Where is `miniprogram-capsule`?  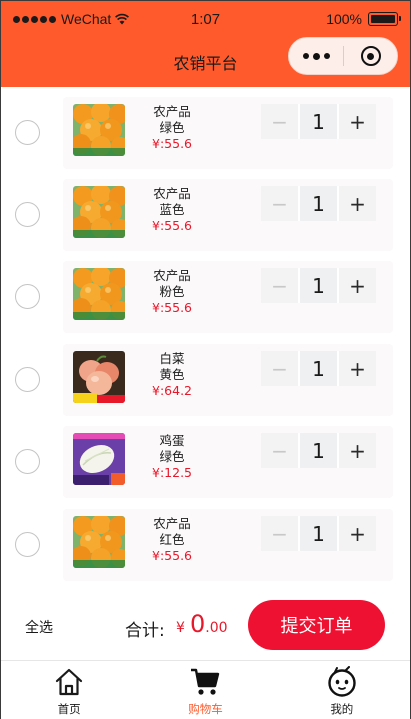 miniprogram-capsule is located at coordinates (343, 56).